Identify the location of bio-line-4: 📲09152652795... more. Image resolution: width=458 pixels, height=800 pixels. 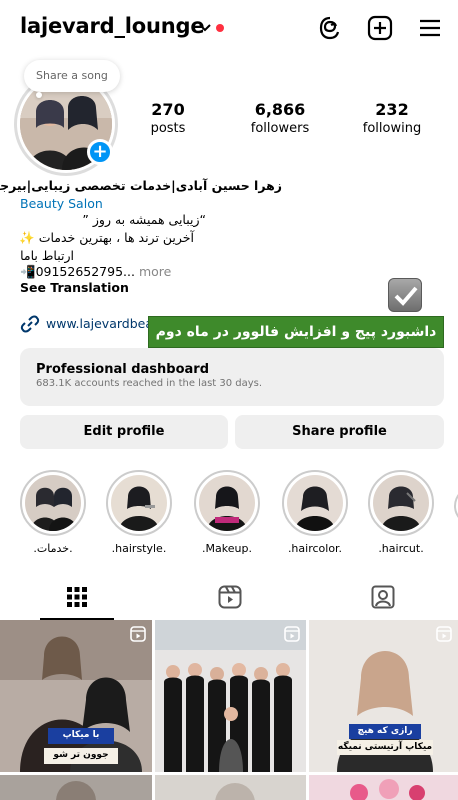
(230, 272).